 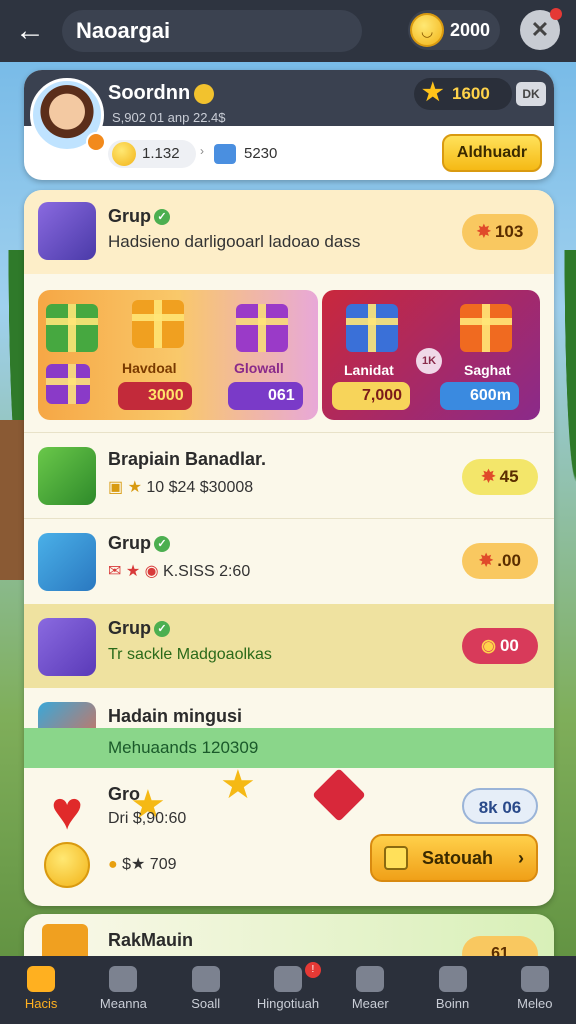 I want to click on gift-price: 061, so click(x=265, y=396).